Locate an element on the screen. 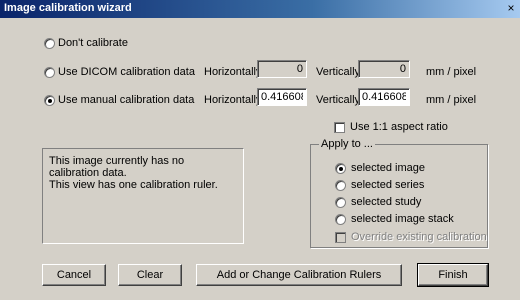 Image resolution: width=520 pixels, height=300 pixels. dicom-horizontally-field is located at coordinates (282, 69).